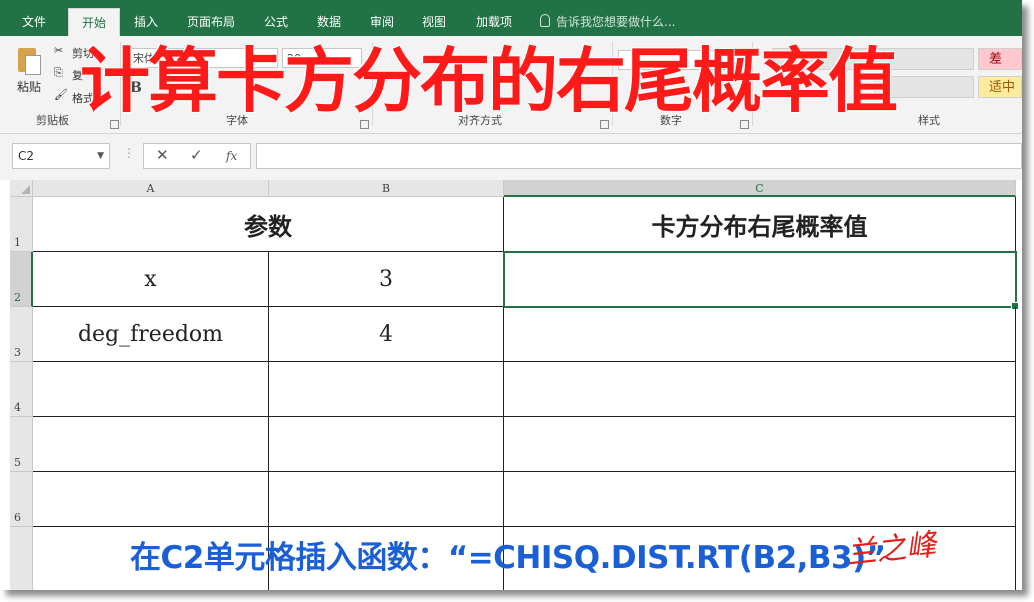 The height and width of the screenshot is (602, 1034). I want to click on paste-icon, so click(27, 61).